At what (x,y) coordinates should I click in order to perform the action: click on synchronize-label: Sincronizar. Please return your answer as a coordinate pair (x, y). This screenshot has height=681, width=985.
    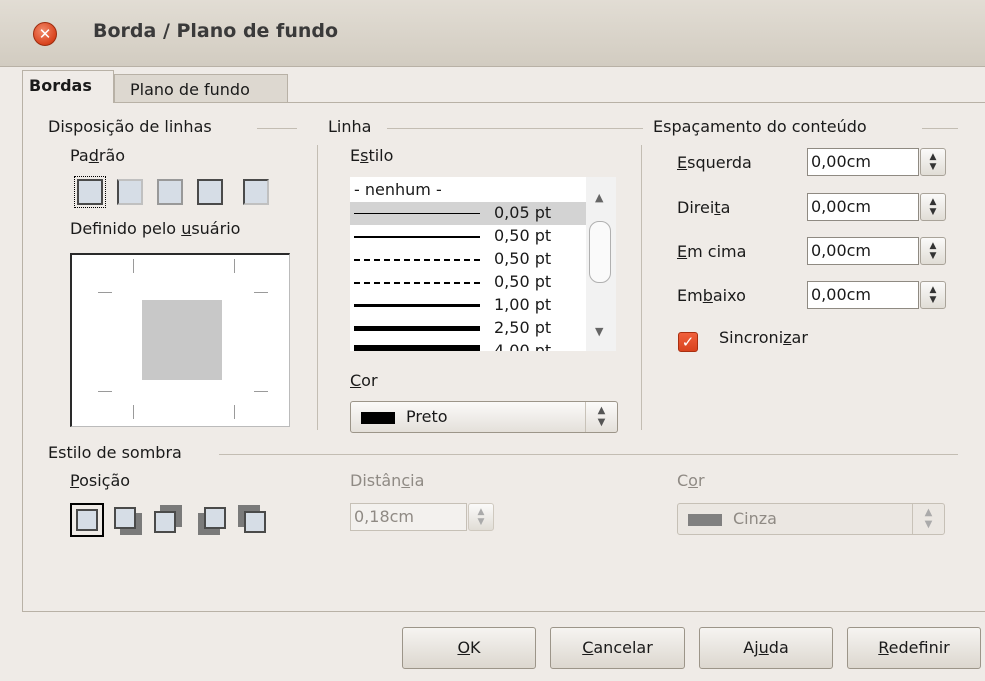
    Looking at the image, I should click on (763, 337).